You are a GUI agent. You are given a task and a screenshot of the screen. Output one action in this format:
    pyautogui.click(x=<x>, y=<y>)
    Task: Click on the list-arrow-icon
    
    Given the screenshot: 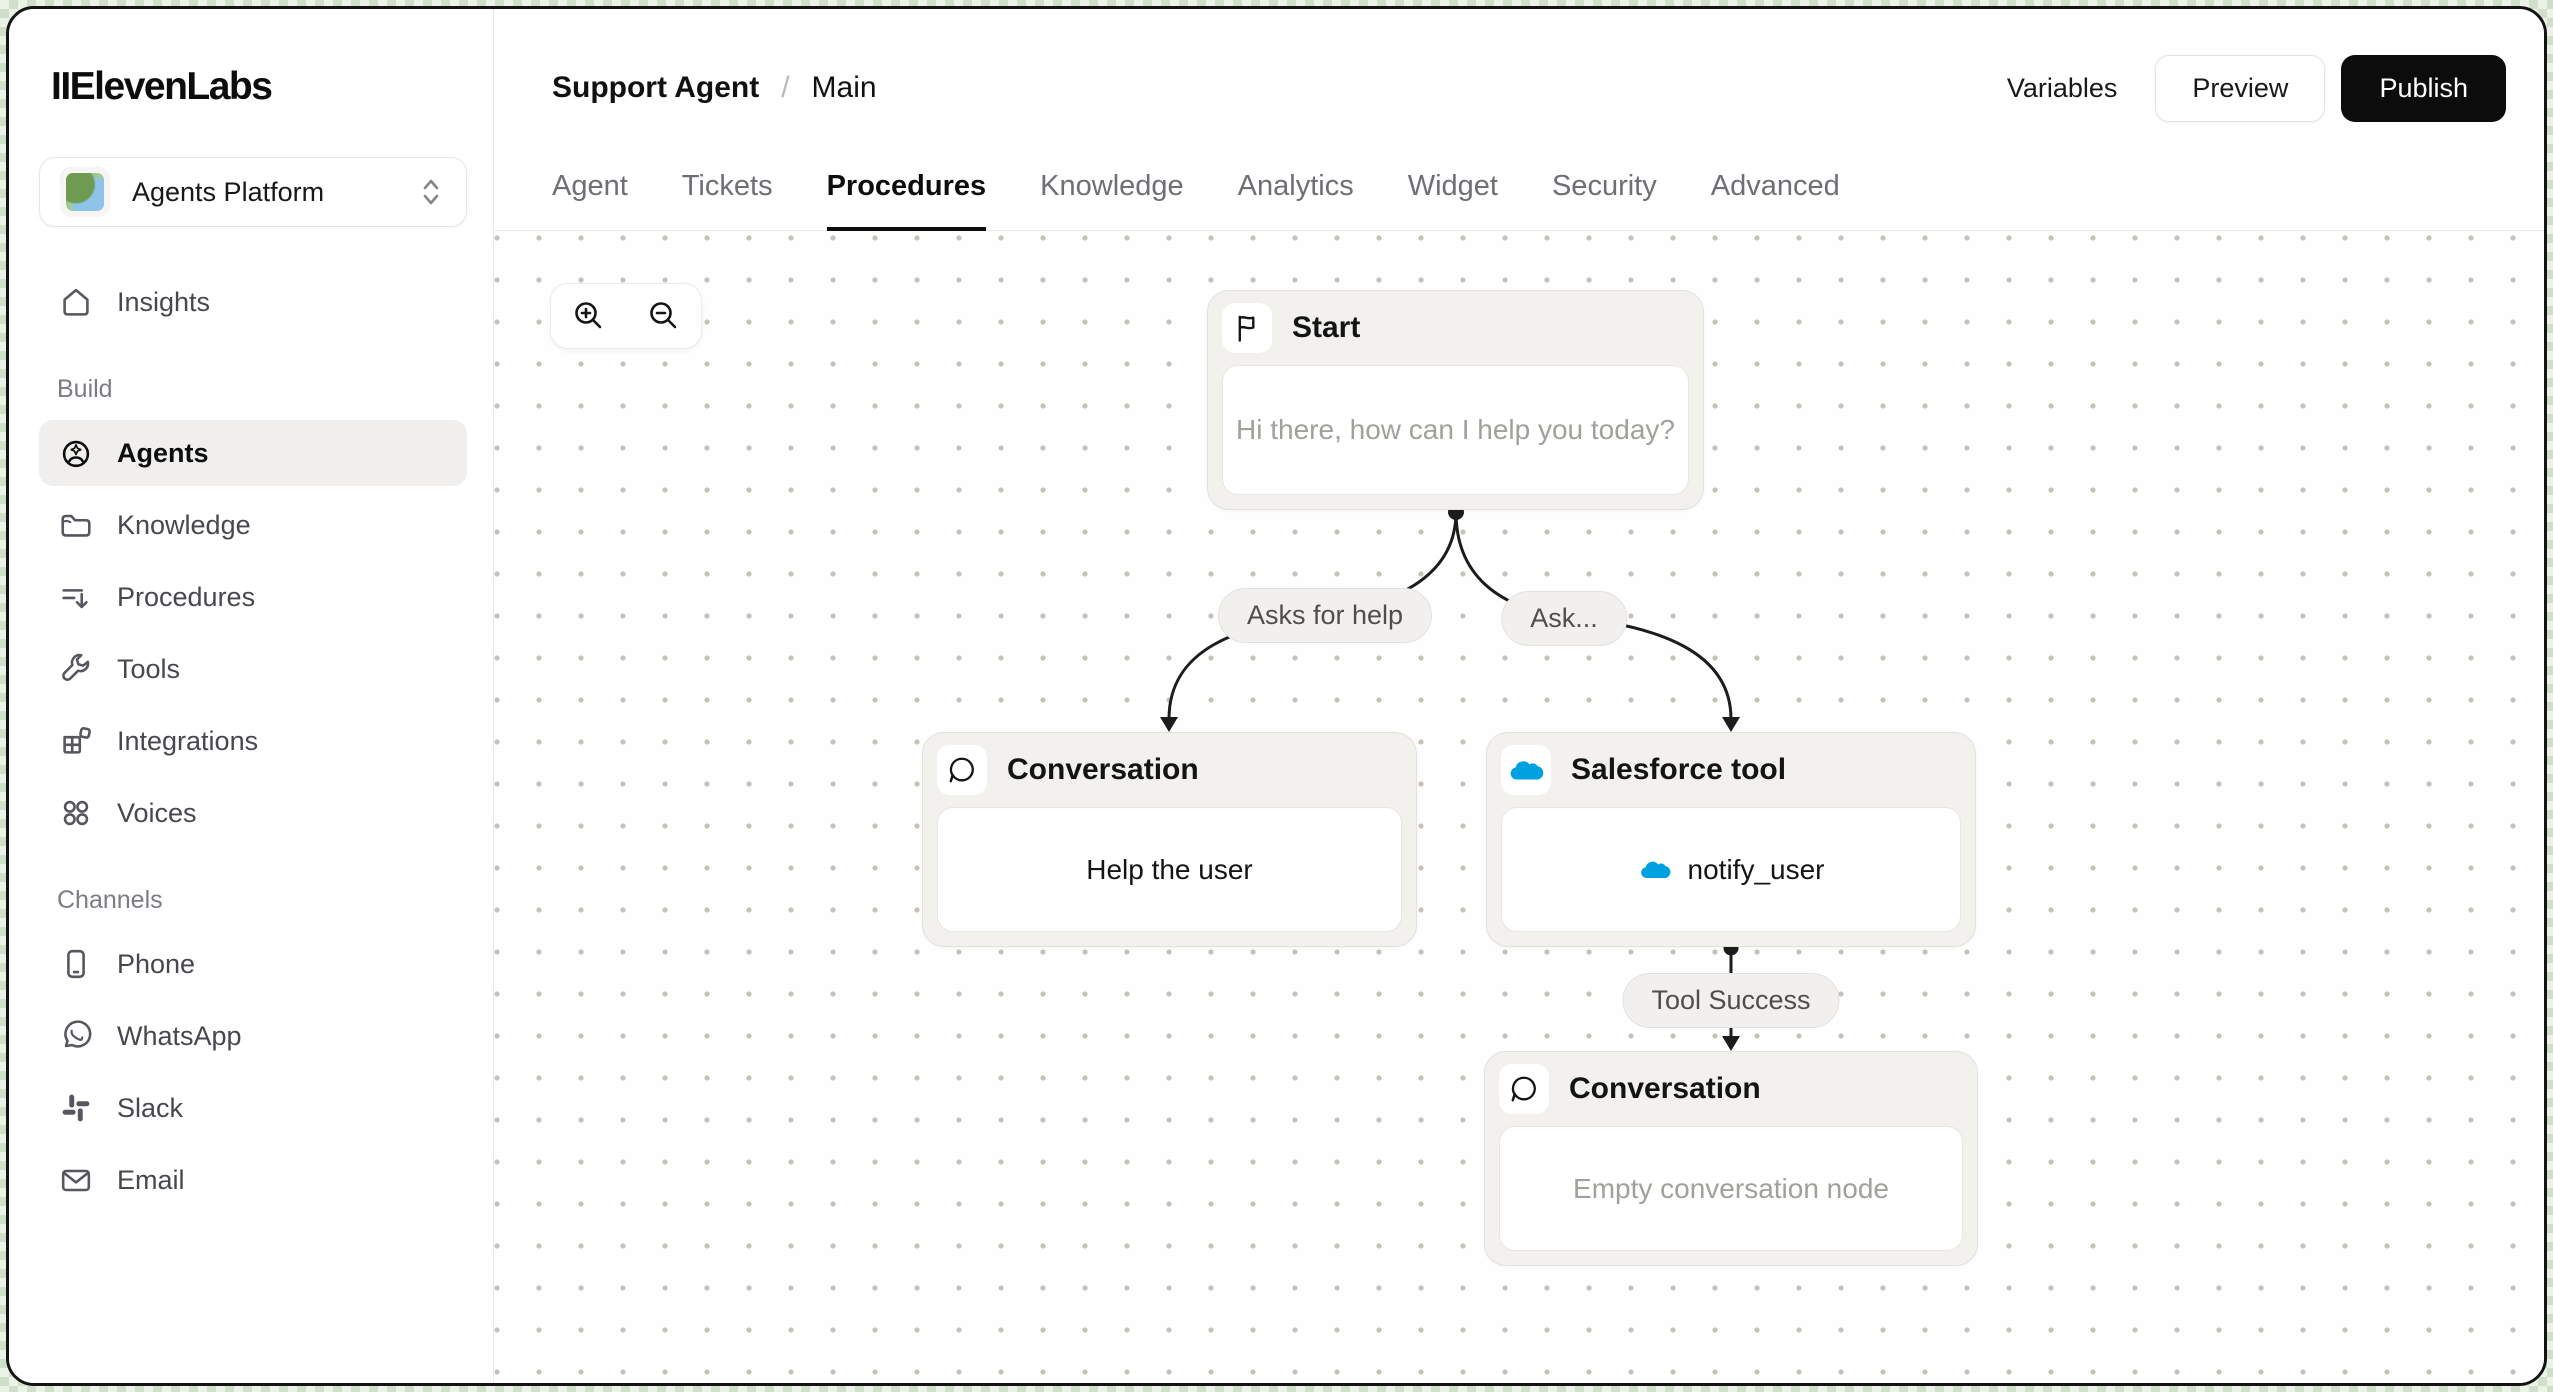 What is the action you would take?
    pyautogui.click(x=76, y=597)
    